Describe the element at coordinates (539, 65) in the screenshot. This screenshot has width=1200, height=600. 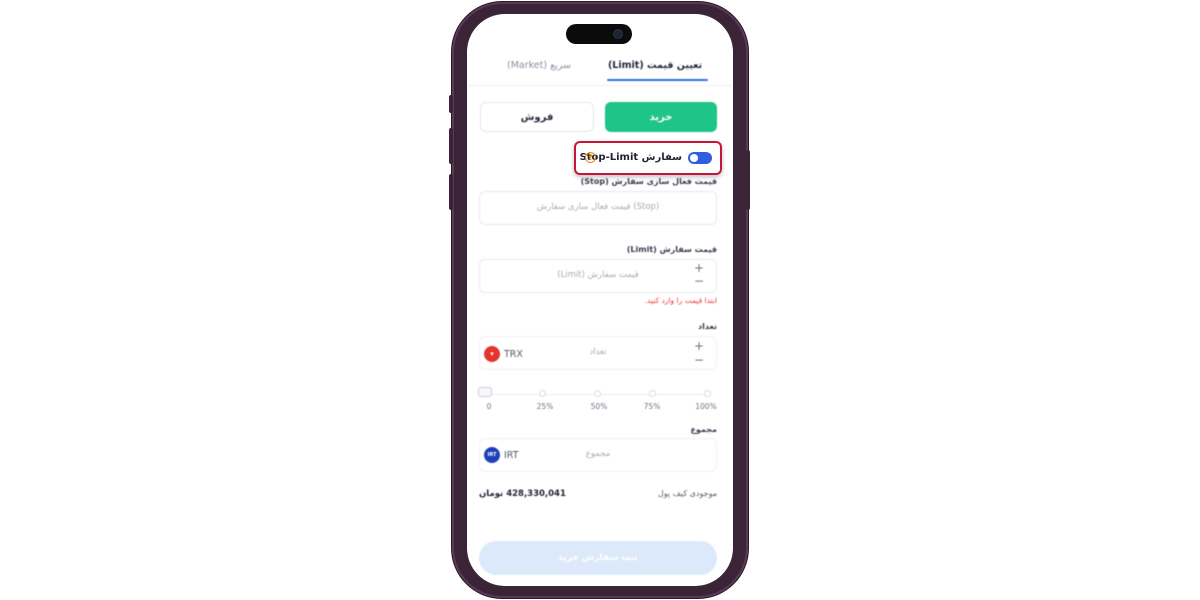
I see `tab-market: سریع (Market)` at that location.